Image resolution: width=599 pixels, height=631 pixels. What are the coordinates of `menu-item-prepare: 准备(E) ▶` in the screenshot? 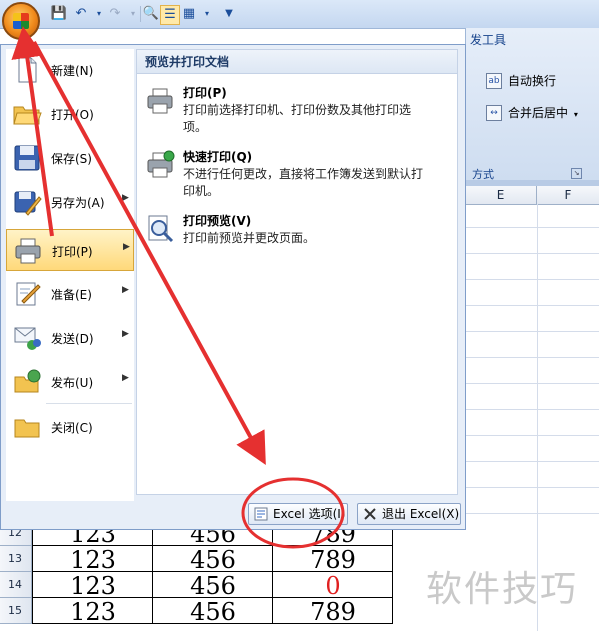 It's located at (70, 294).